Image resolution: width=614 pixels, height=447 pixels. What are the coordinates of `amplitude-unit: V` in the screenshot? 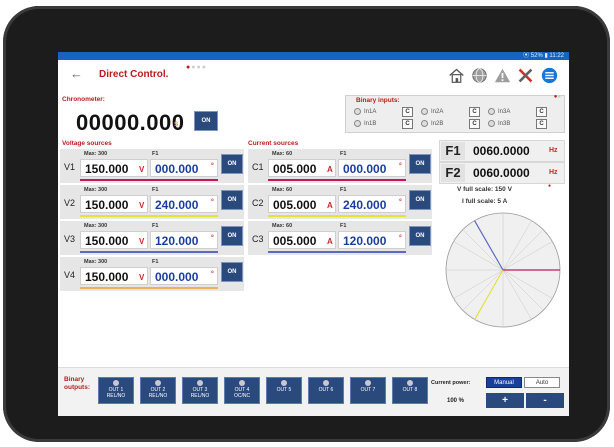 It's located at (142, 241).